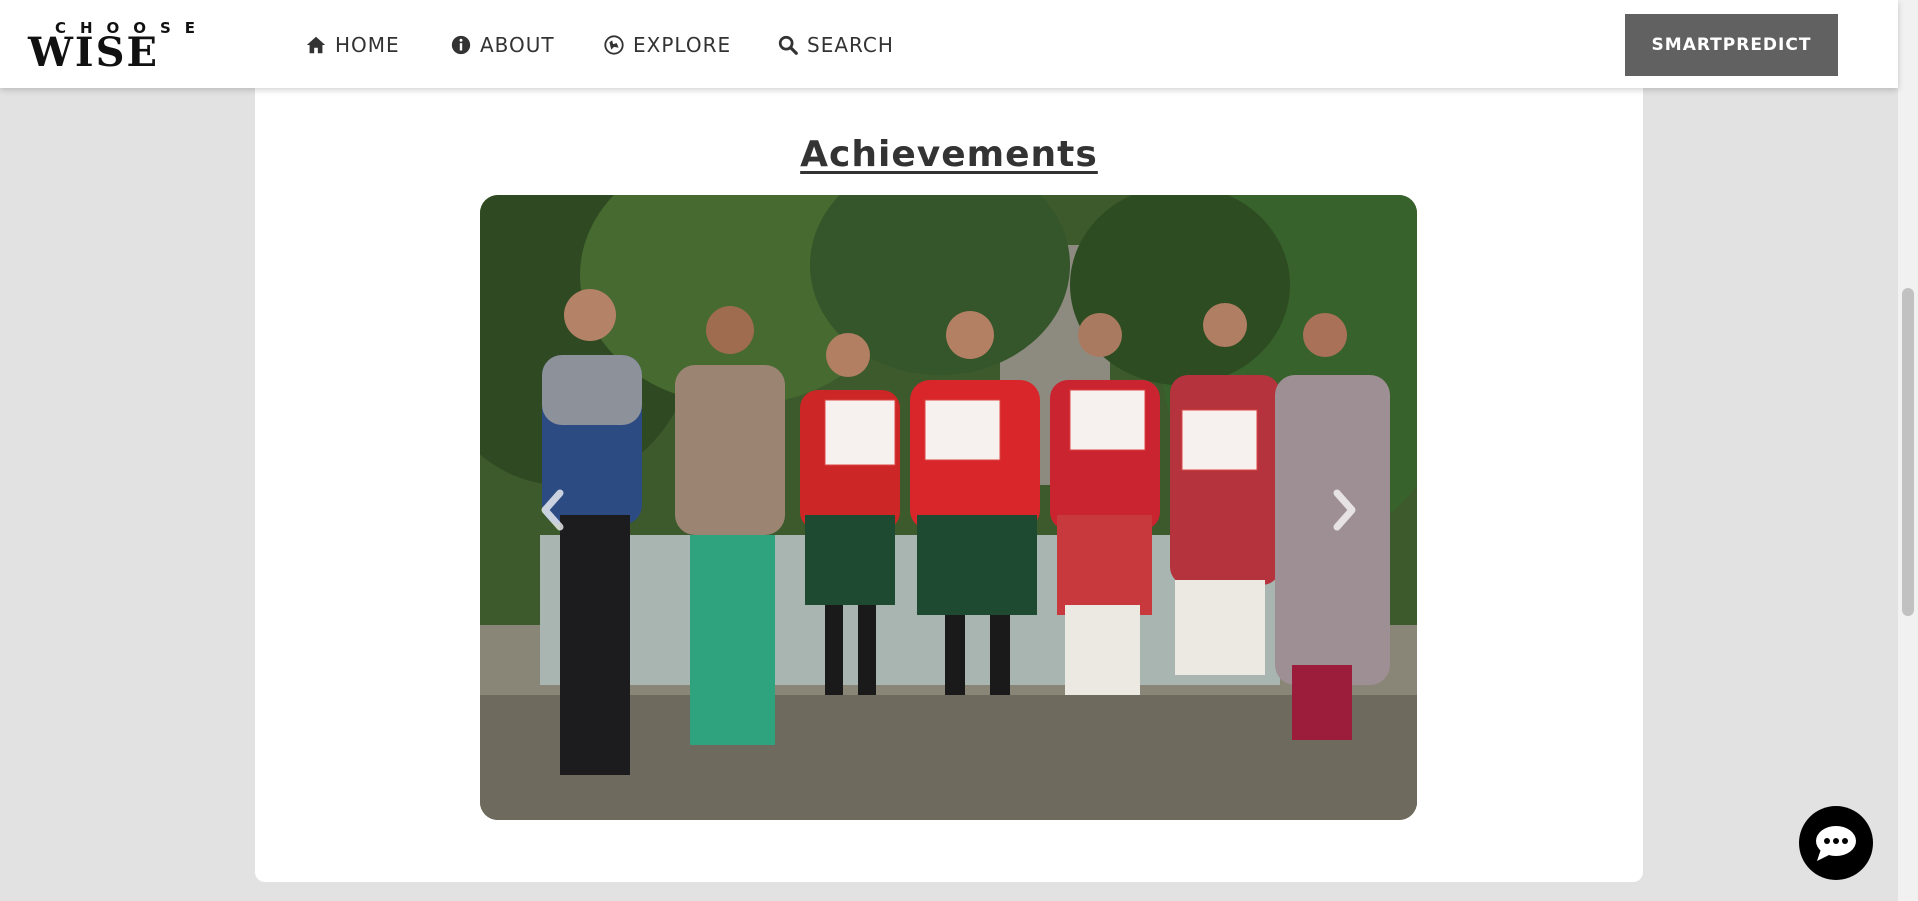 The width and height of the screenshot is (1918, 901). I want to click on chat-bubble-icon, so click(1836, 843).